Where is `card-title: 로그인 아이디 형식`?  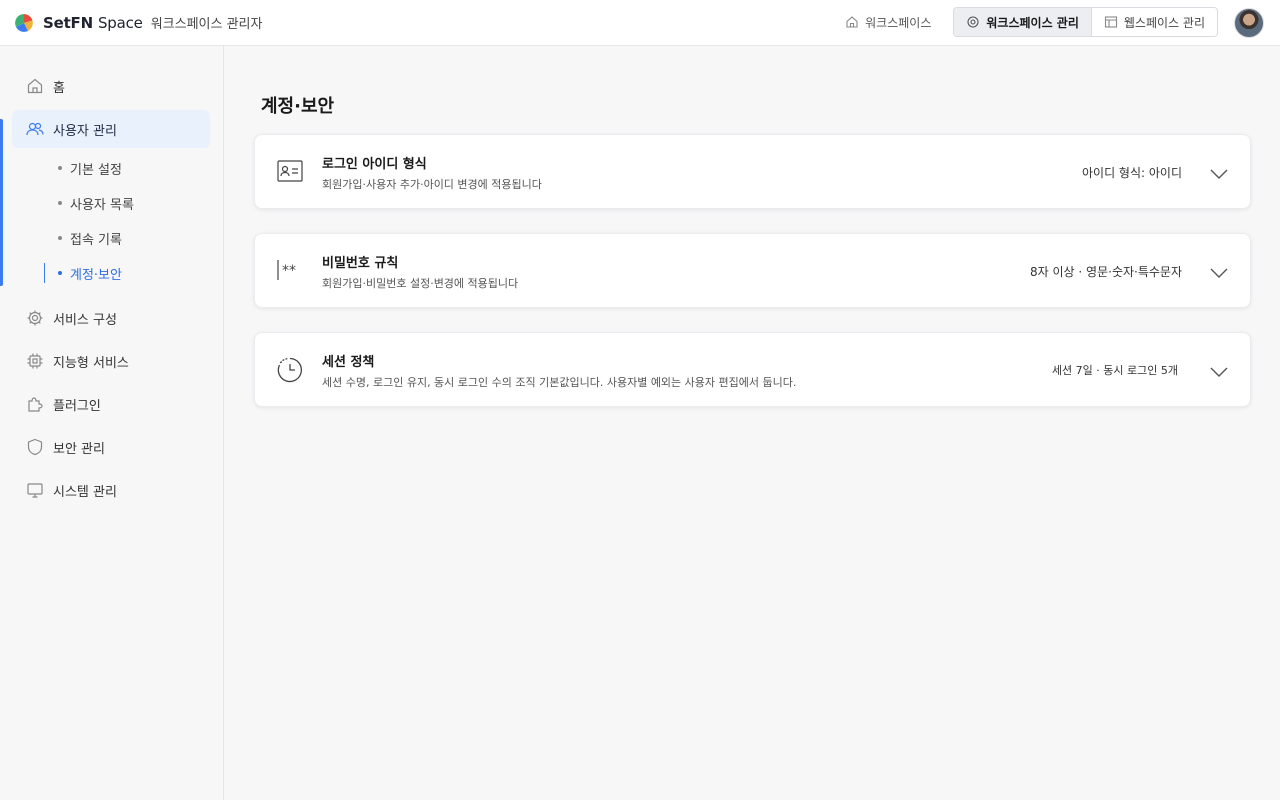 card-title: 로그인 아이디 형식 is located at coordinates (374, 164).